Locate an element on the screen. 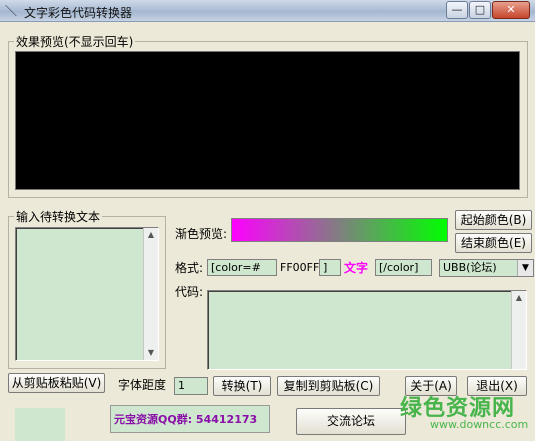  format-label: 格式: is located at coordinates (189, 268).